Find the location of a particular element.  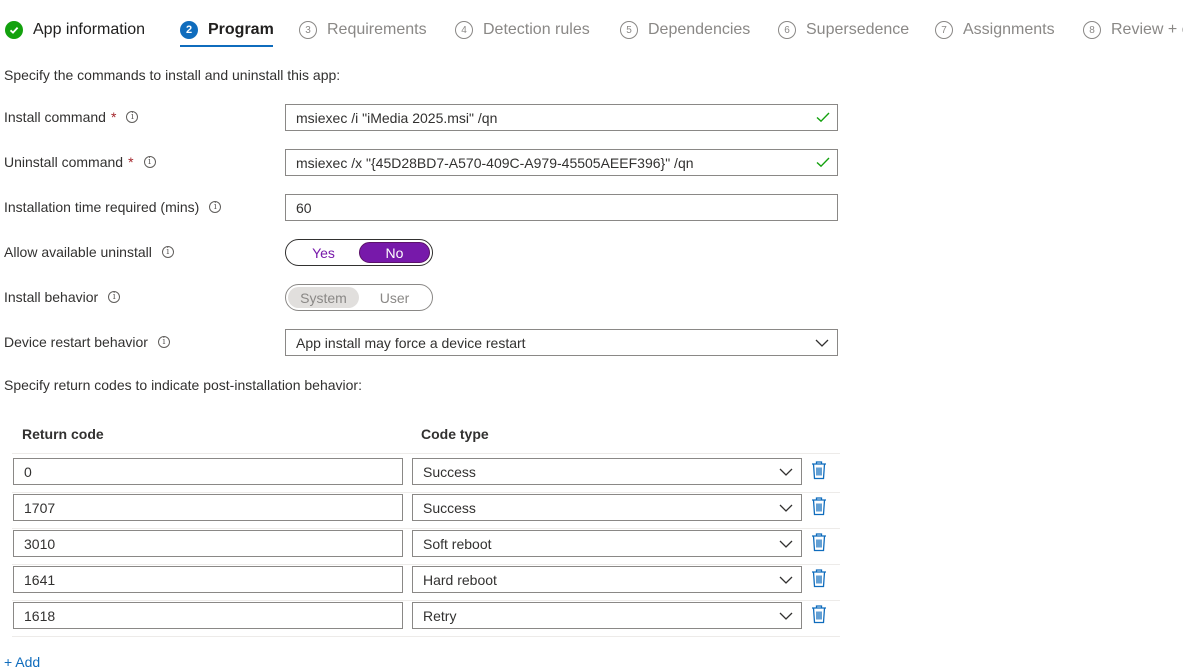

toggle-option-user: User is located at coordinates (394, 297).